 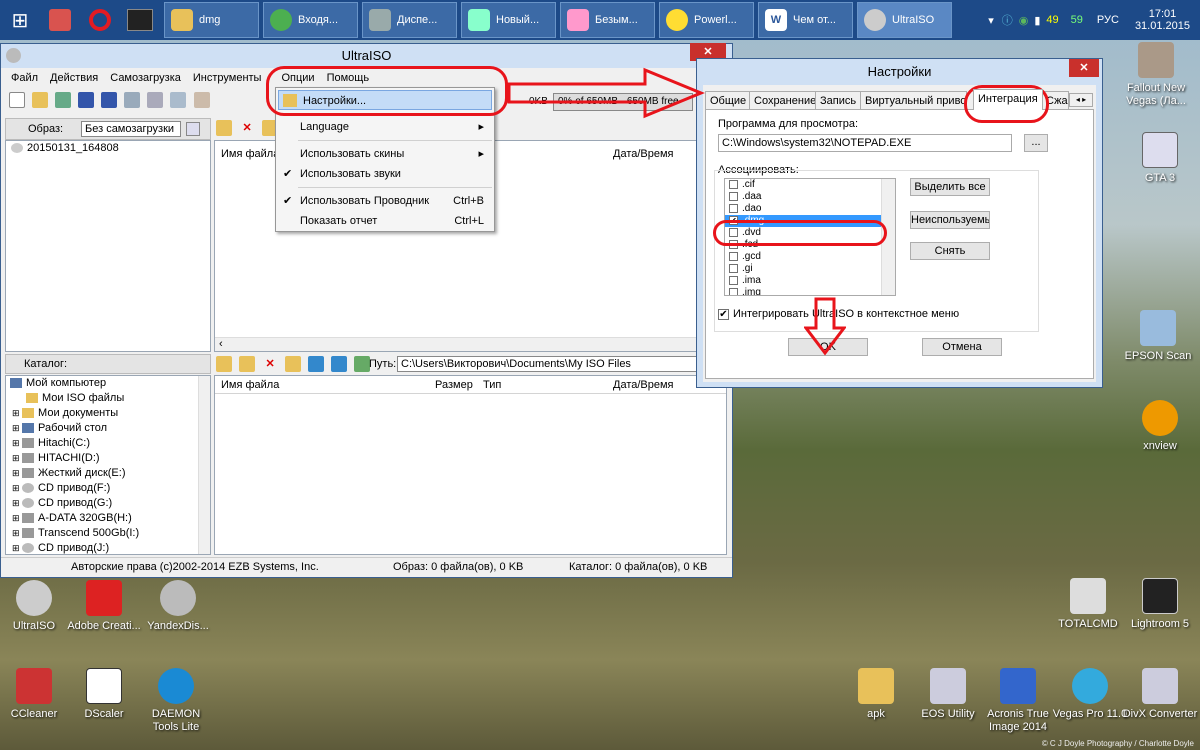 I want to click on desktop-icon-vegas-pro: Vegas Pro 11.0, so click(x=1090, y=694).